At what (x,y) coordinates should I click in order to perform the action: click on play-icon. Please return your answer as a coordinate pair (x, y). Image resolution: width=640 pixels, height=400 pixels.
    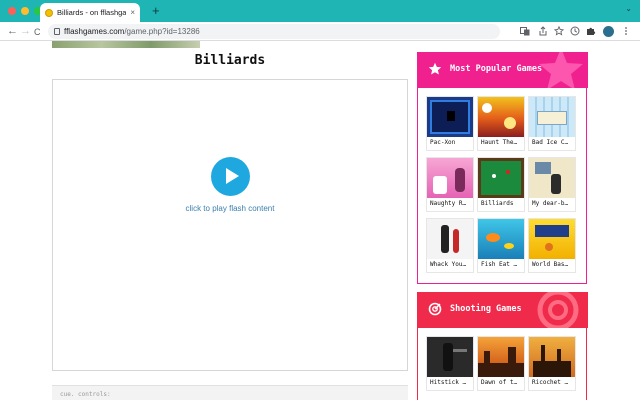
    Looking at the image, I should click on (230, 176).